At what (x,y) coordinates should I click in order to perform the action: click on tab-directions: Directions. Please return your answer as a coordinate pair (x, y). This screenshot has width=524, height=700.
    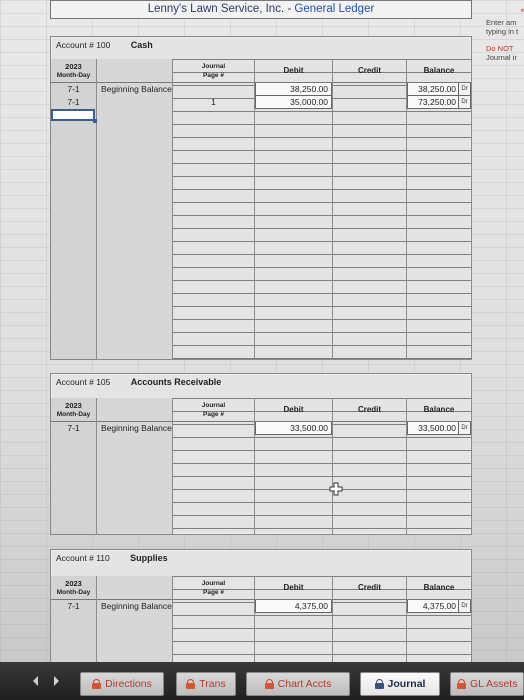
    Looking at the image, I should click on (122, 684).